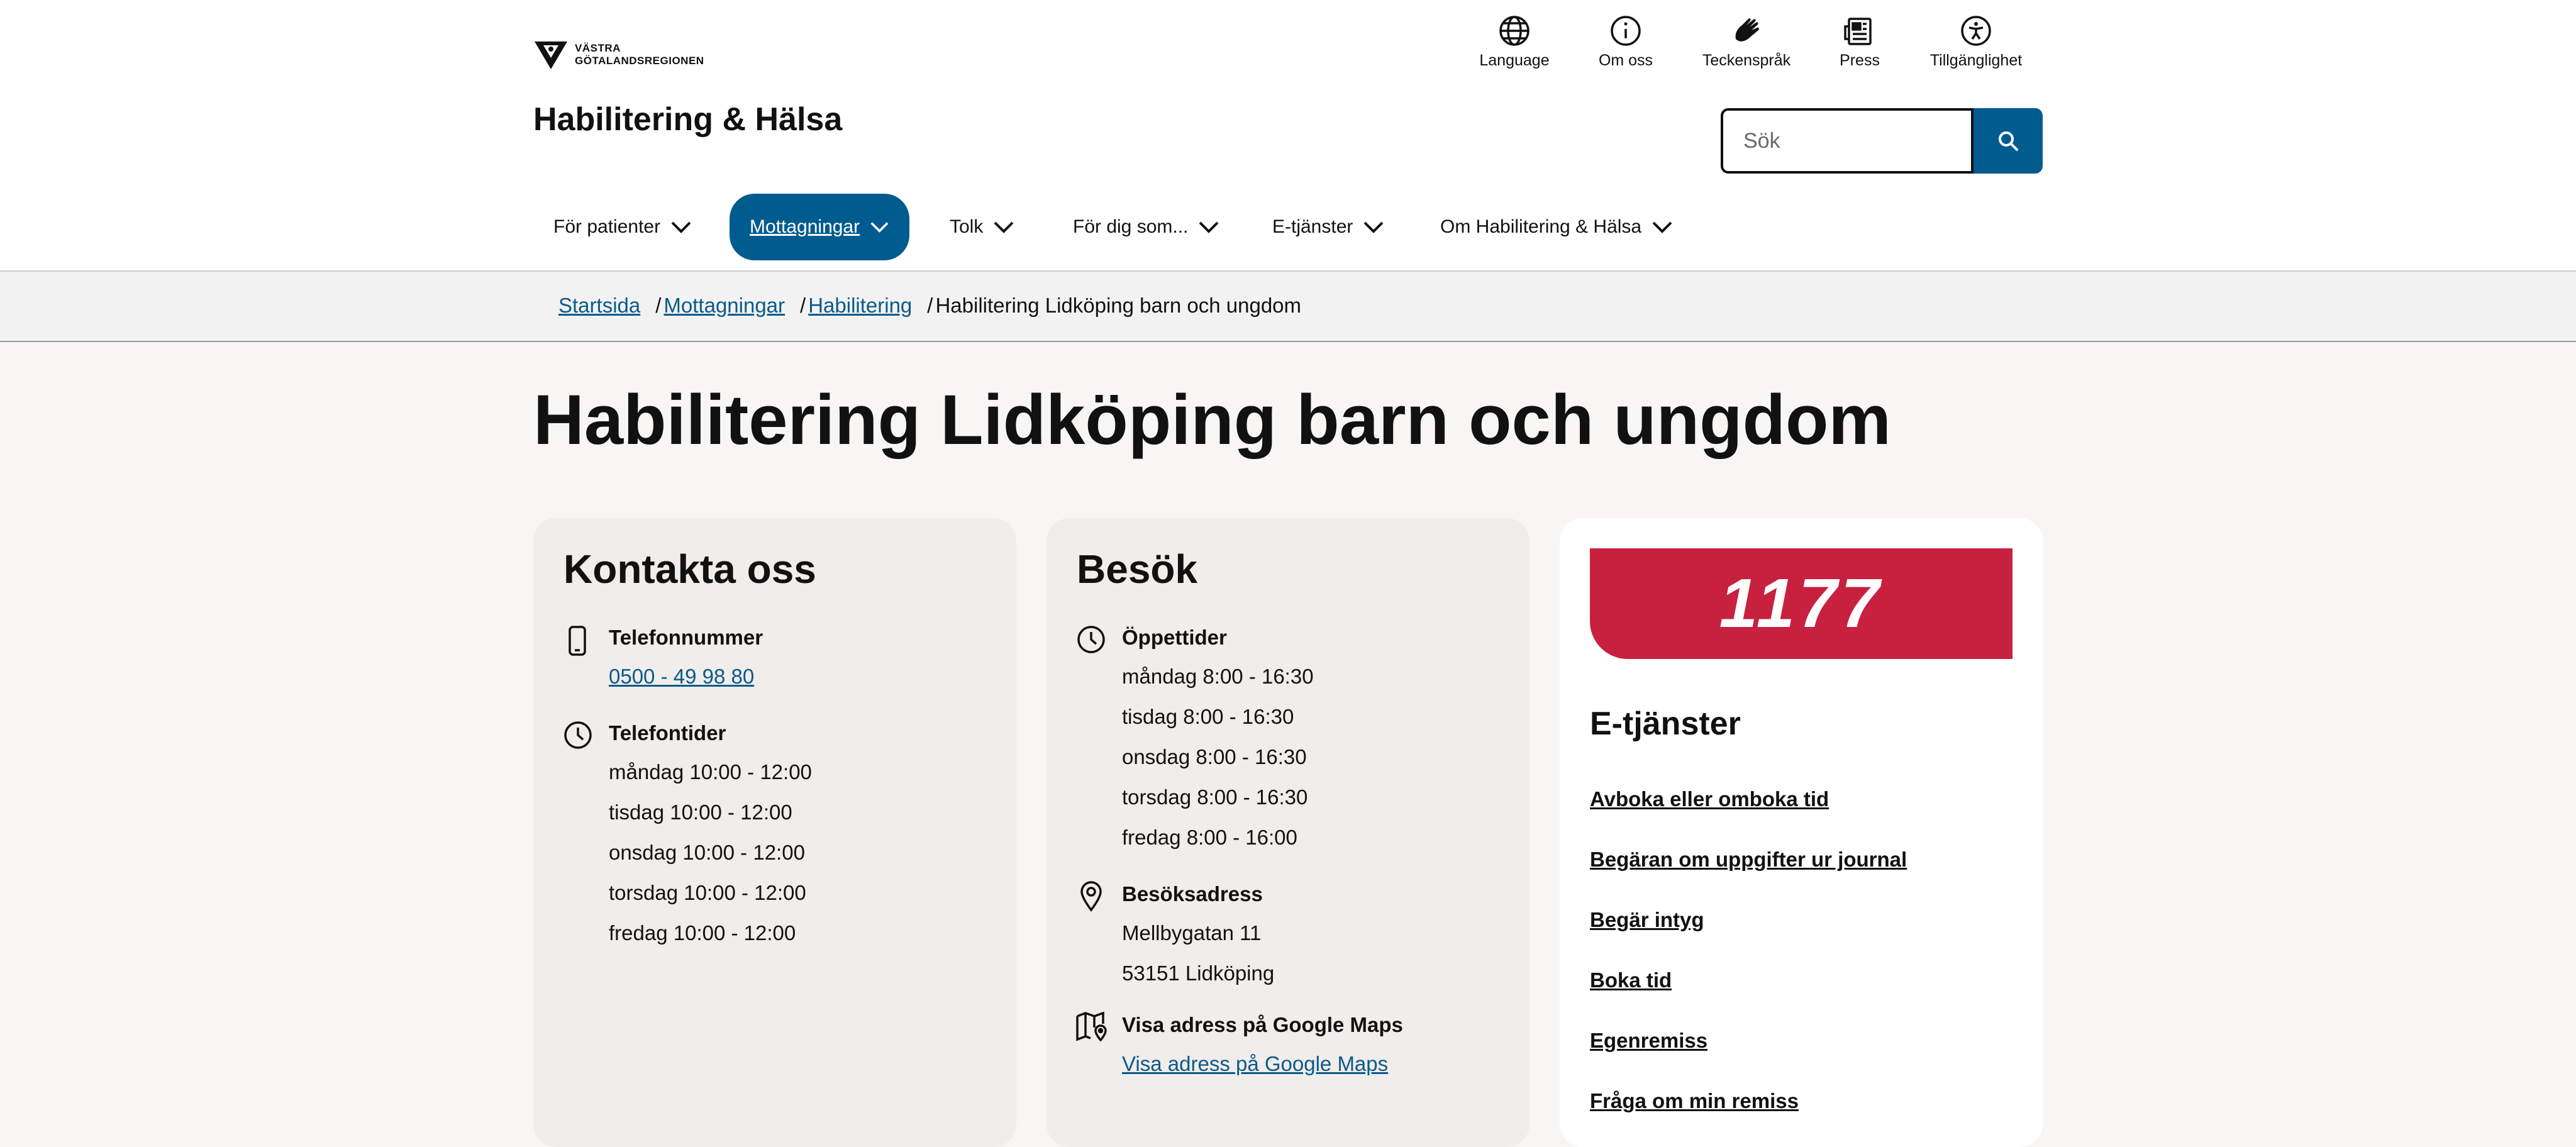  I want to click on press-link: Press, so click(1859, 42).